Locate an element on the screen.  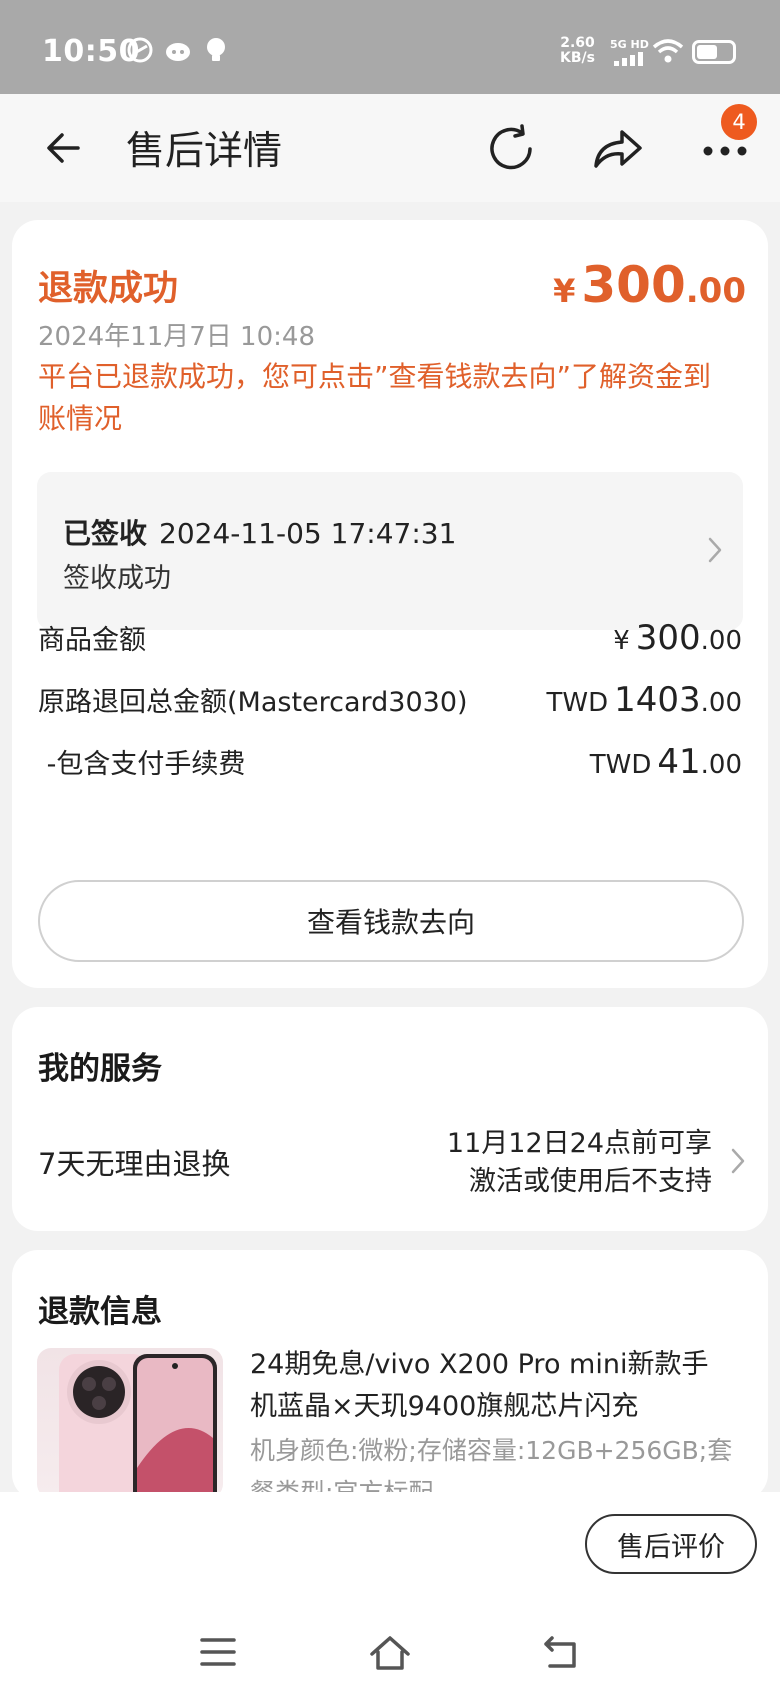
menu-icon is located at coordinates (218, 1652).